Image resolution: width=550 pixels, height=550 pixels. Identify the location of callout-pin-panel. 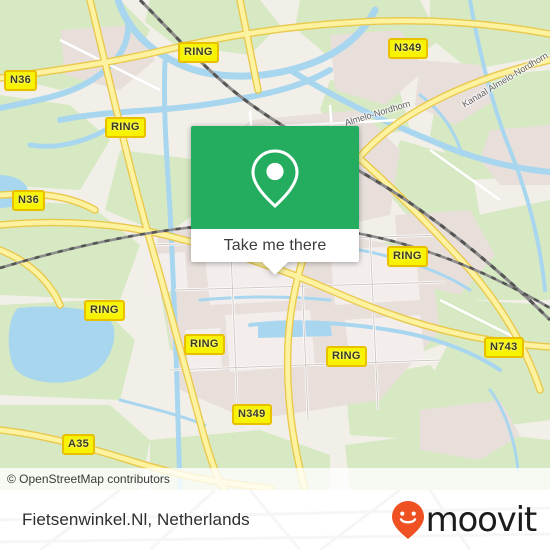
(275, 177).